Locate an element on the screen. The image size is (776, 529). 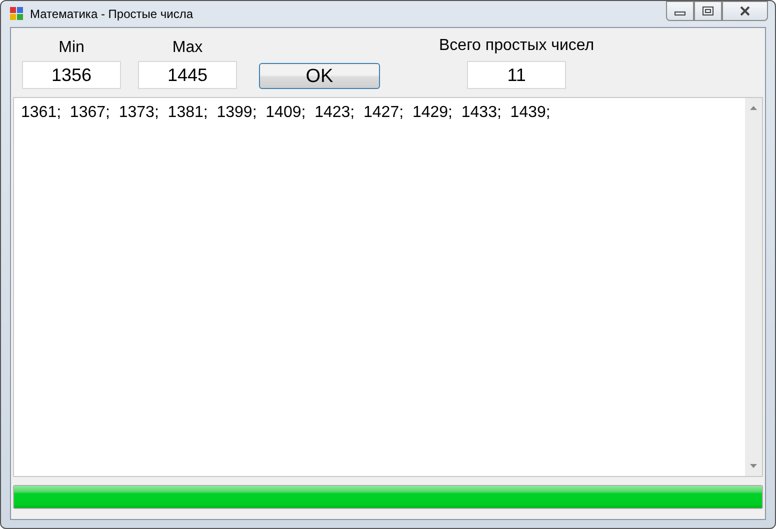
close-button is located at coordinates (745, 11).